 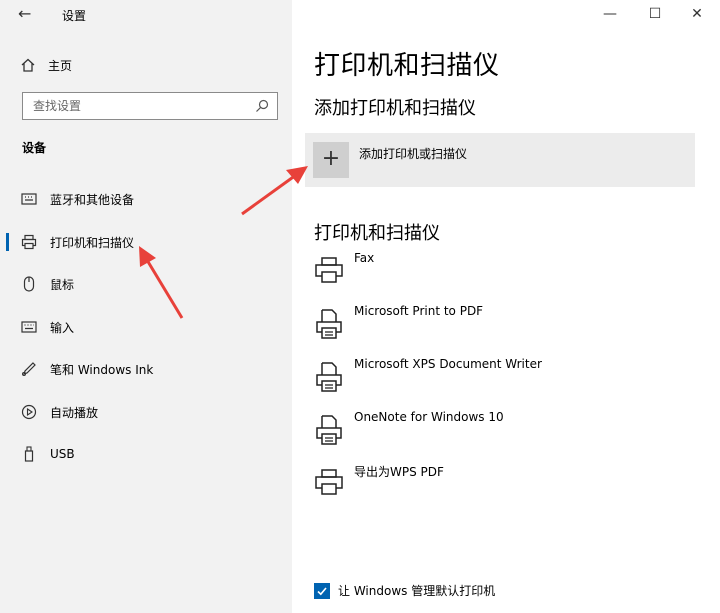 What do you see at coordinates (379, 485) in the screenshot?
I see `printer-item-wps-pdf: 导出为WPS PDF` at bounding box center [379, 485].